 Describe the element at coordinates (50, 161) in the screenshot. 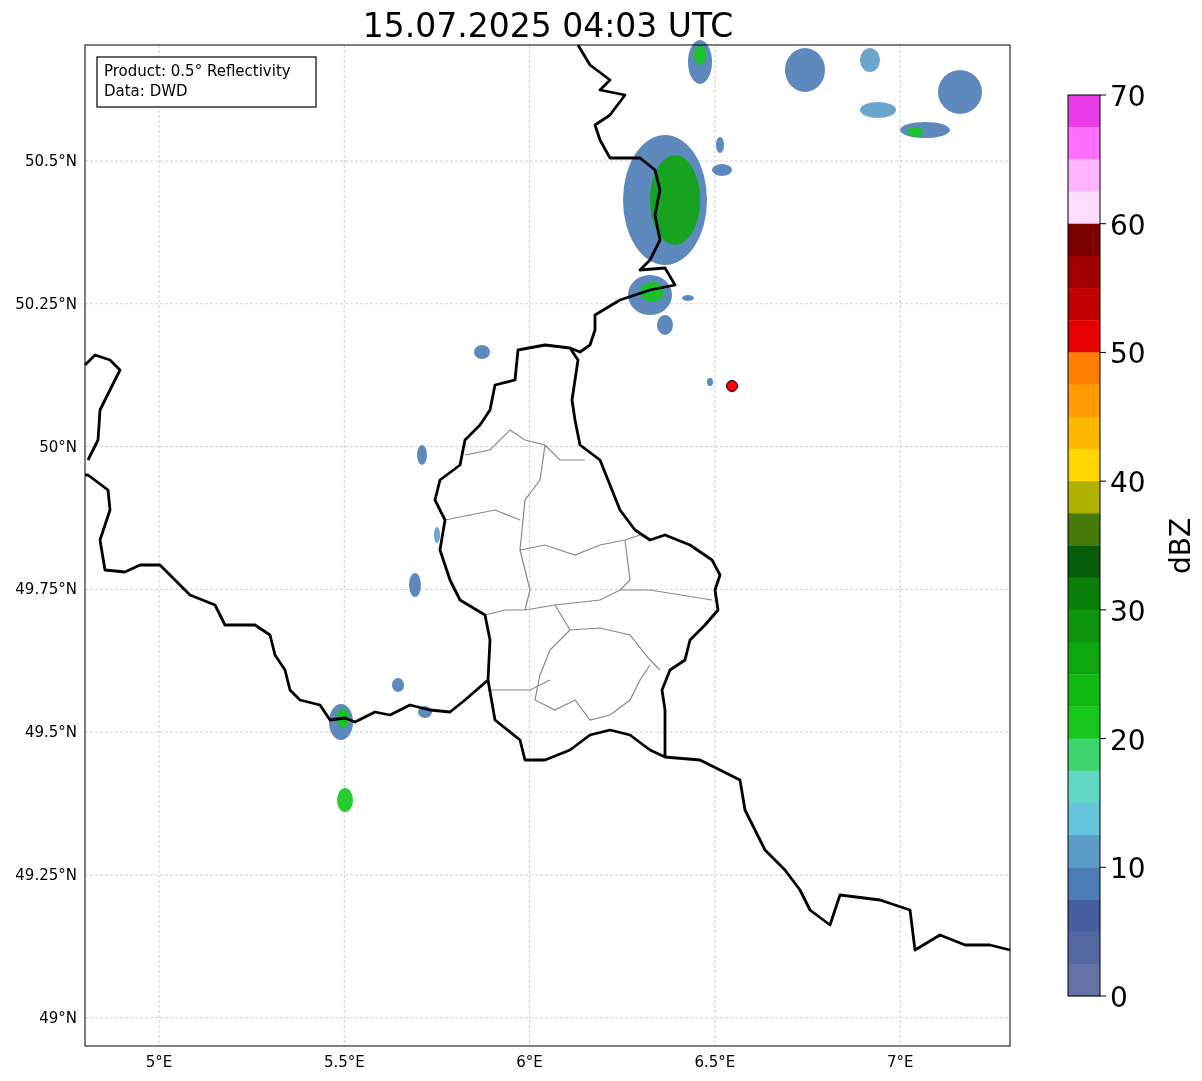

I see `latitude-label: 50.5°N` at that location.